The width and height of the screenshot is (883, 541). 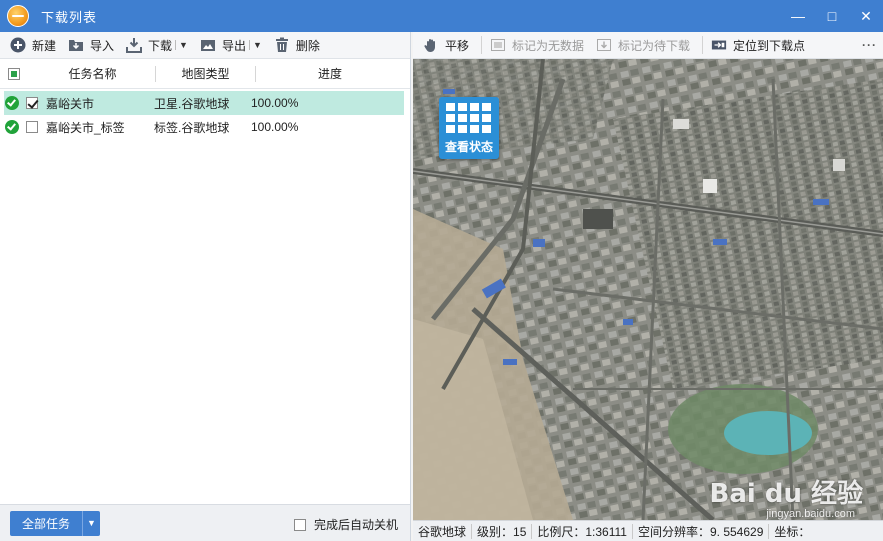 What do you see at coordinates (205, 522) in the screenshot?
I see `left-footer: 全部任务 ▼ 完成后自动关机` at bounding box center [205, 522].